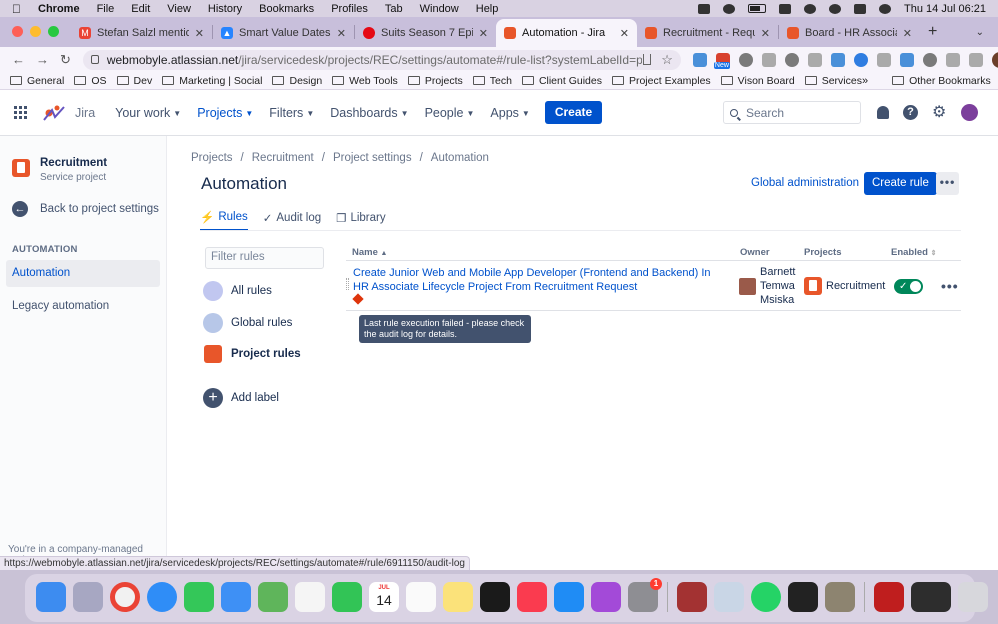 The height and width of the screenshot is (624, 998). Describe the element at coordinates (347, 284) in the screenshot. I see `drag-handle-icon` at that location.